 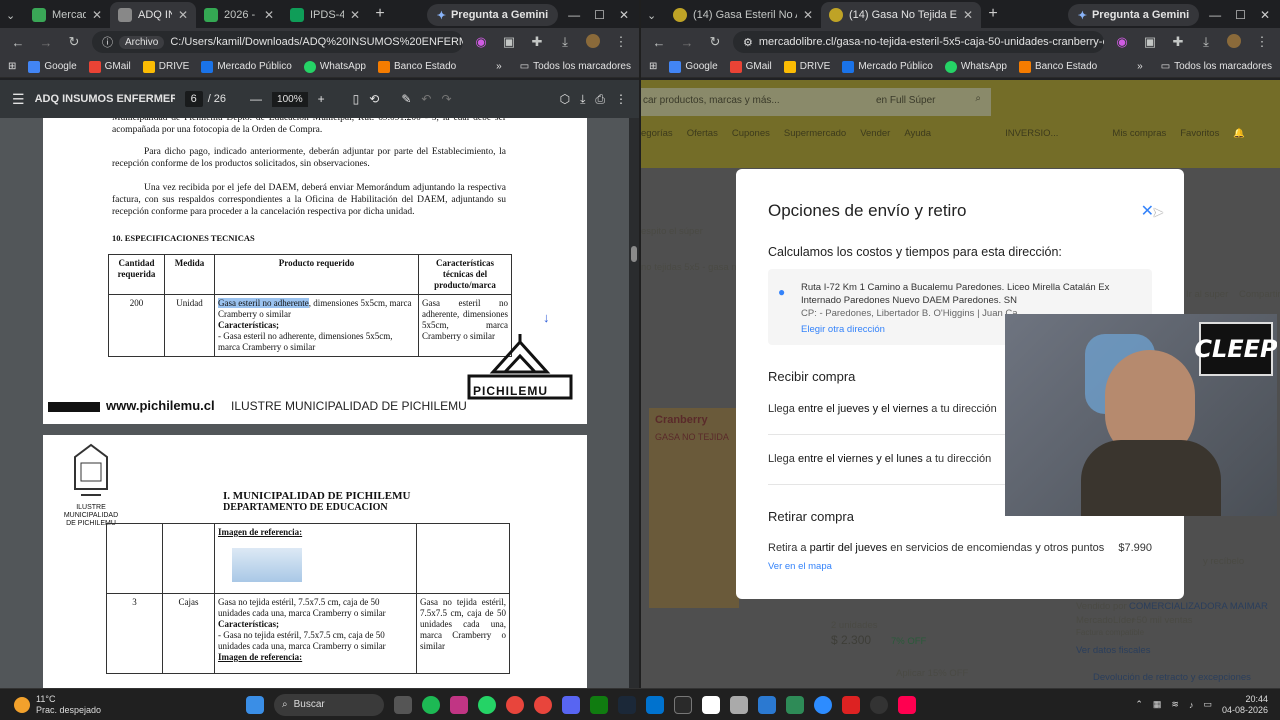 I want to click on annotate-icon: ✎, so click(x=406, y=99).